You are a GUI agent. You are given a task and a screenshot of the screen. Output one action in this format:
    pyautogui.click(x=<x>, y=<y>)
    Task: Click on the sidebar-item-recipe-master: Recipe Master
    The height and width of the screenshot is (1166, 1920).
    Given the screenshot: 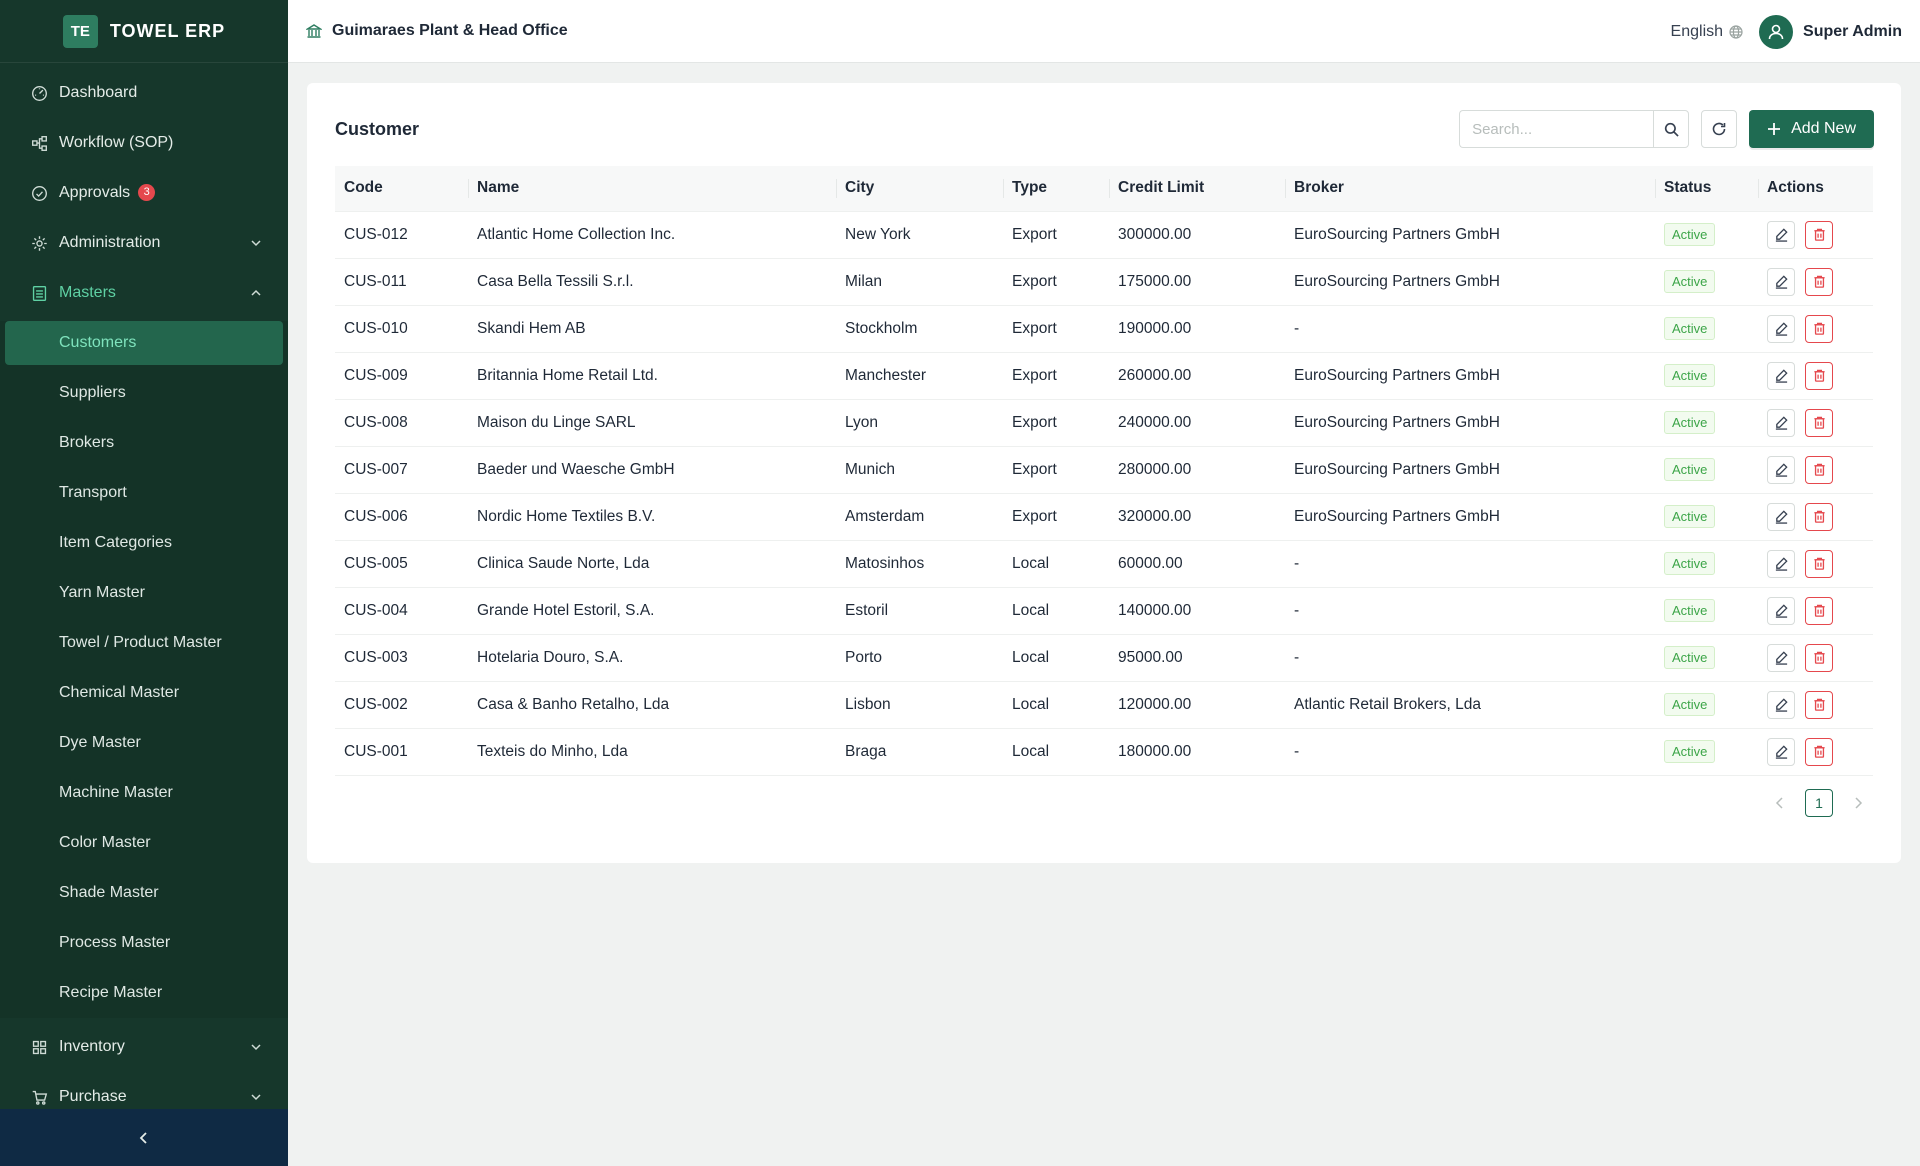 What is the action you would take?
    pyautogui.click(x=144, y=993)
    